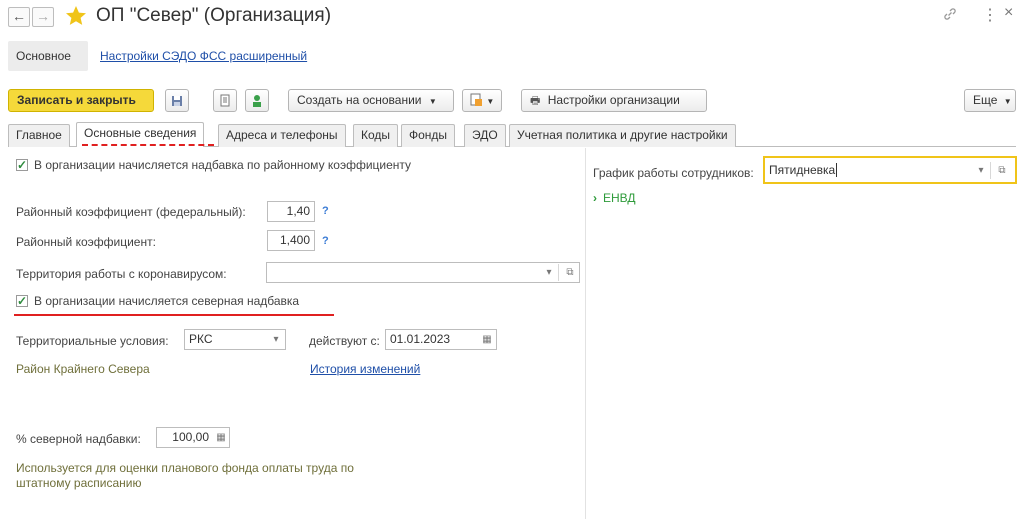 Image resolution: width=1024 pixels, height=519 pixels. I want to click on schedule-open-icon: ⧉, so click(1002, 170).